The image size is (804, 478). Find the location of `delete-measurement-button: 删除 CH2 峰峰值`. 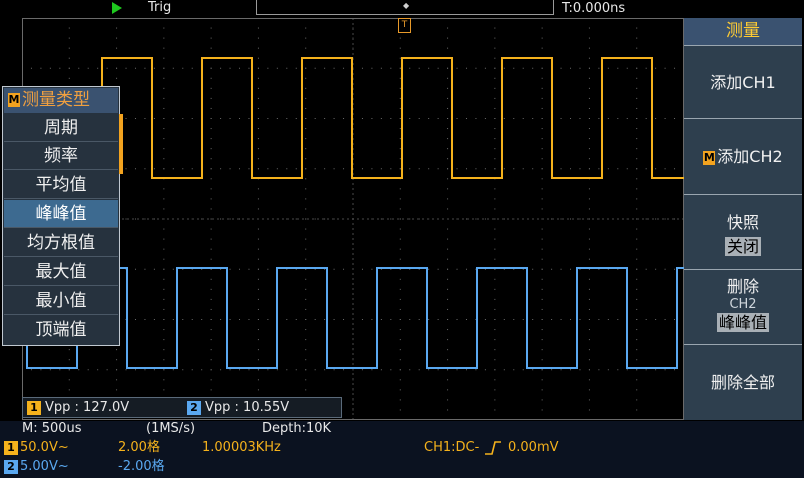

delete-measurement-button: 删除 CH2 峰峰值 is located at coordinates (743, 306).